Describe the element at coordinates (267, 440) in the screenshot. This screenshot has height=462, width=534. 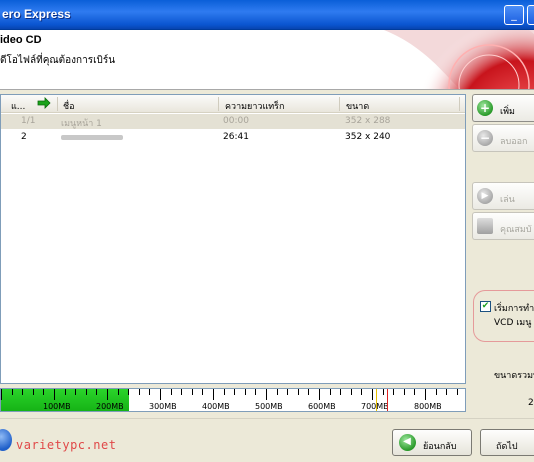
I see `wizard-footer: varietypc.net ◀ ย้อนกลับ ถัดไป` at that location.